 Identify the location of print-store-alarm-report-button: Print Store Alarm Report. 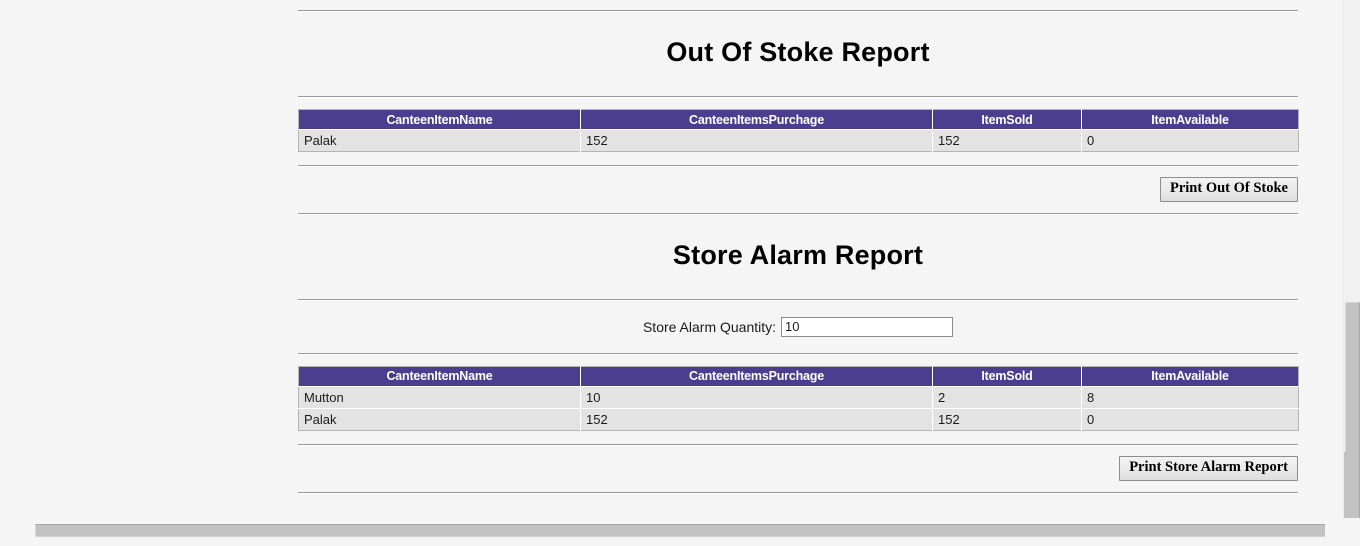
(1208, 468).